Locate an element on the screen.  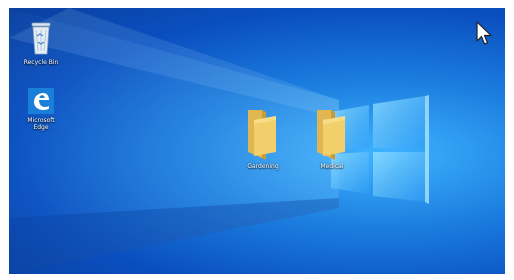
edge-icon is located at coordinates (41, 101).